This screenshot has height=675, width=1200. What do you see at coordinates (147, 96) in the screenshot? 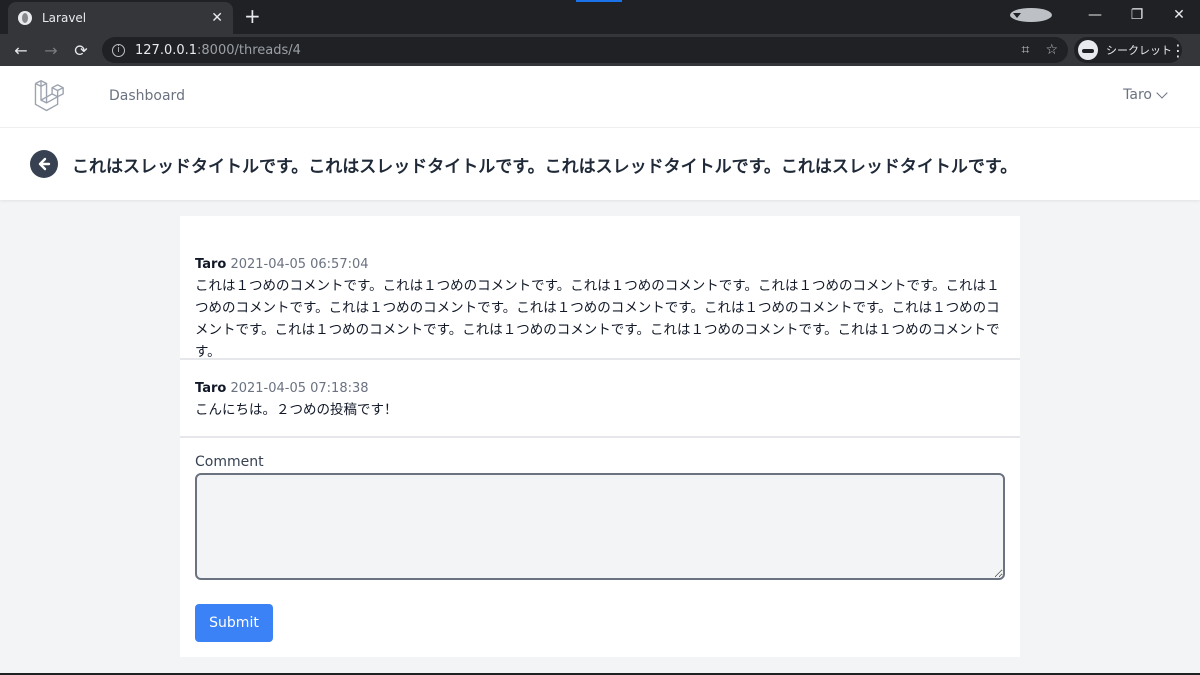
I see `nav-dashboard-link: Dashboard` at bounding box center [147, 96].